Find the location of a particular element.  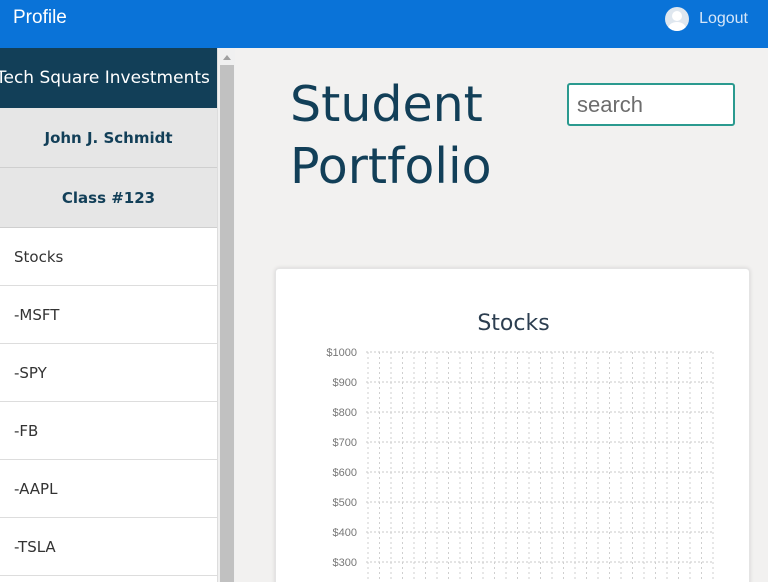

y-tick-label: $700 is located at coordinates (345, 443).